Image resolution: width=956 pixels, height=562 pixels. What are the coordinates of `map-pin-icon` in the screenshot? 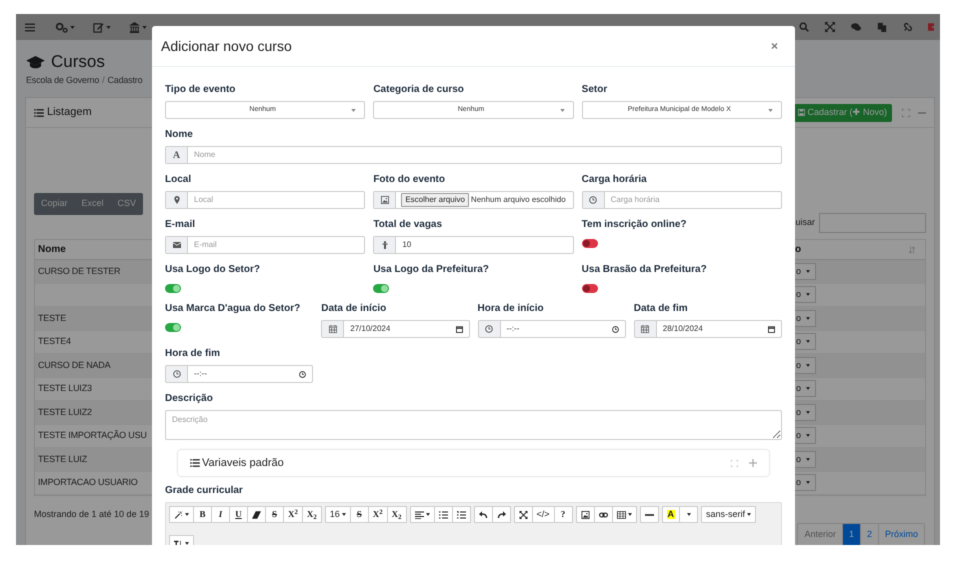 It's located at (176, 200).